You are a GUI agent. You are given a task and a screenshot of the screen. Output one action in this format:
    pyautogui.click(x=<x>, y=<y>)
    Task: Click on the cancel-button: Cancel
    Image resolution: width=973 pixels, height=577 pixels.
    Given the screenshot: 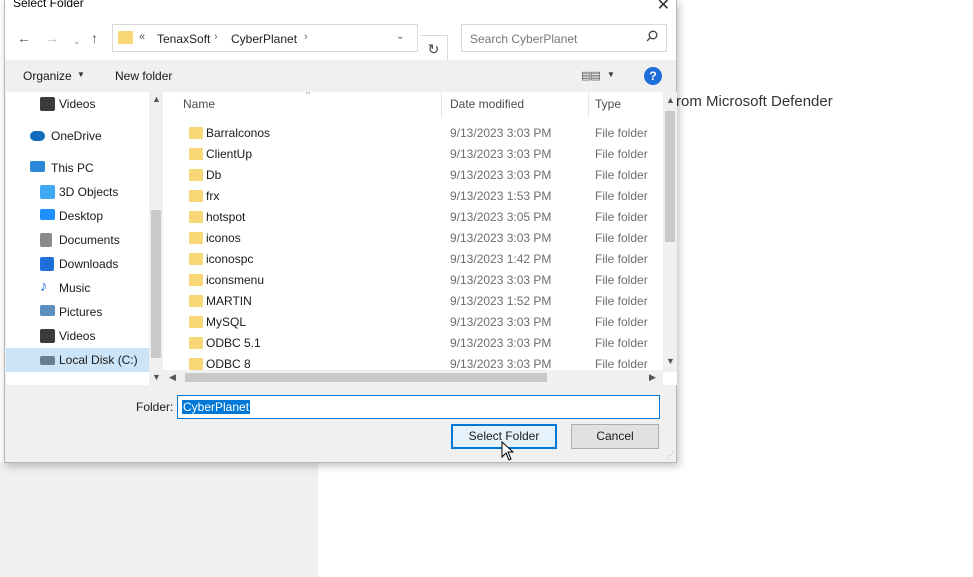 What is the action you would take?
    pyautogui.click(x=615, y=436)
    